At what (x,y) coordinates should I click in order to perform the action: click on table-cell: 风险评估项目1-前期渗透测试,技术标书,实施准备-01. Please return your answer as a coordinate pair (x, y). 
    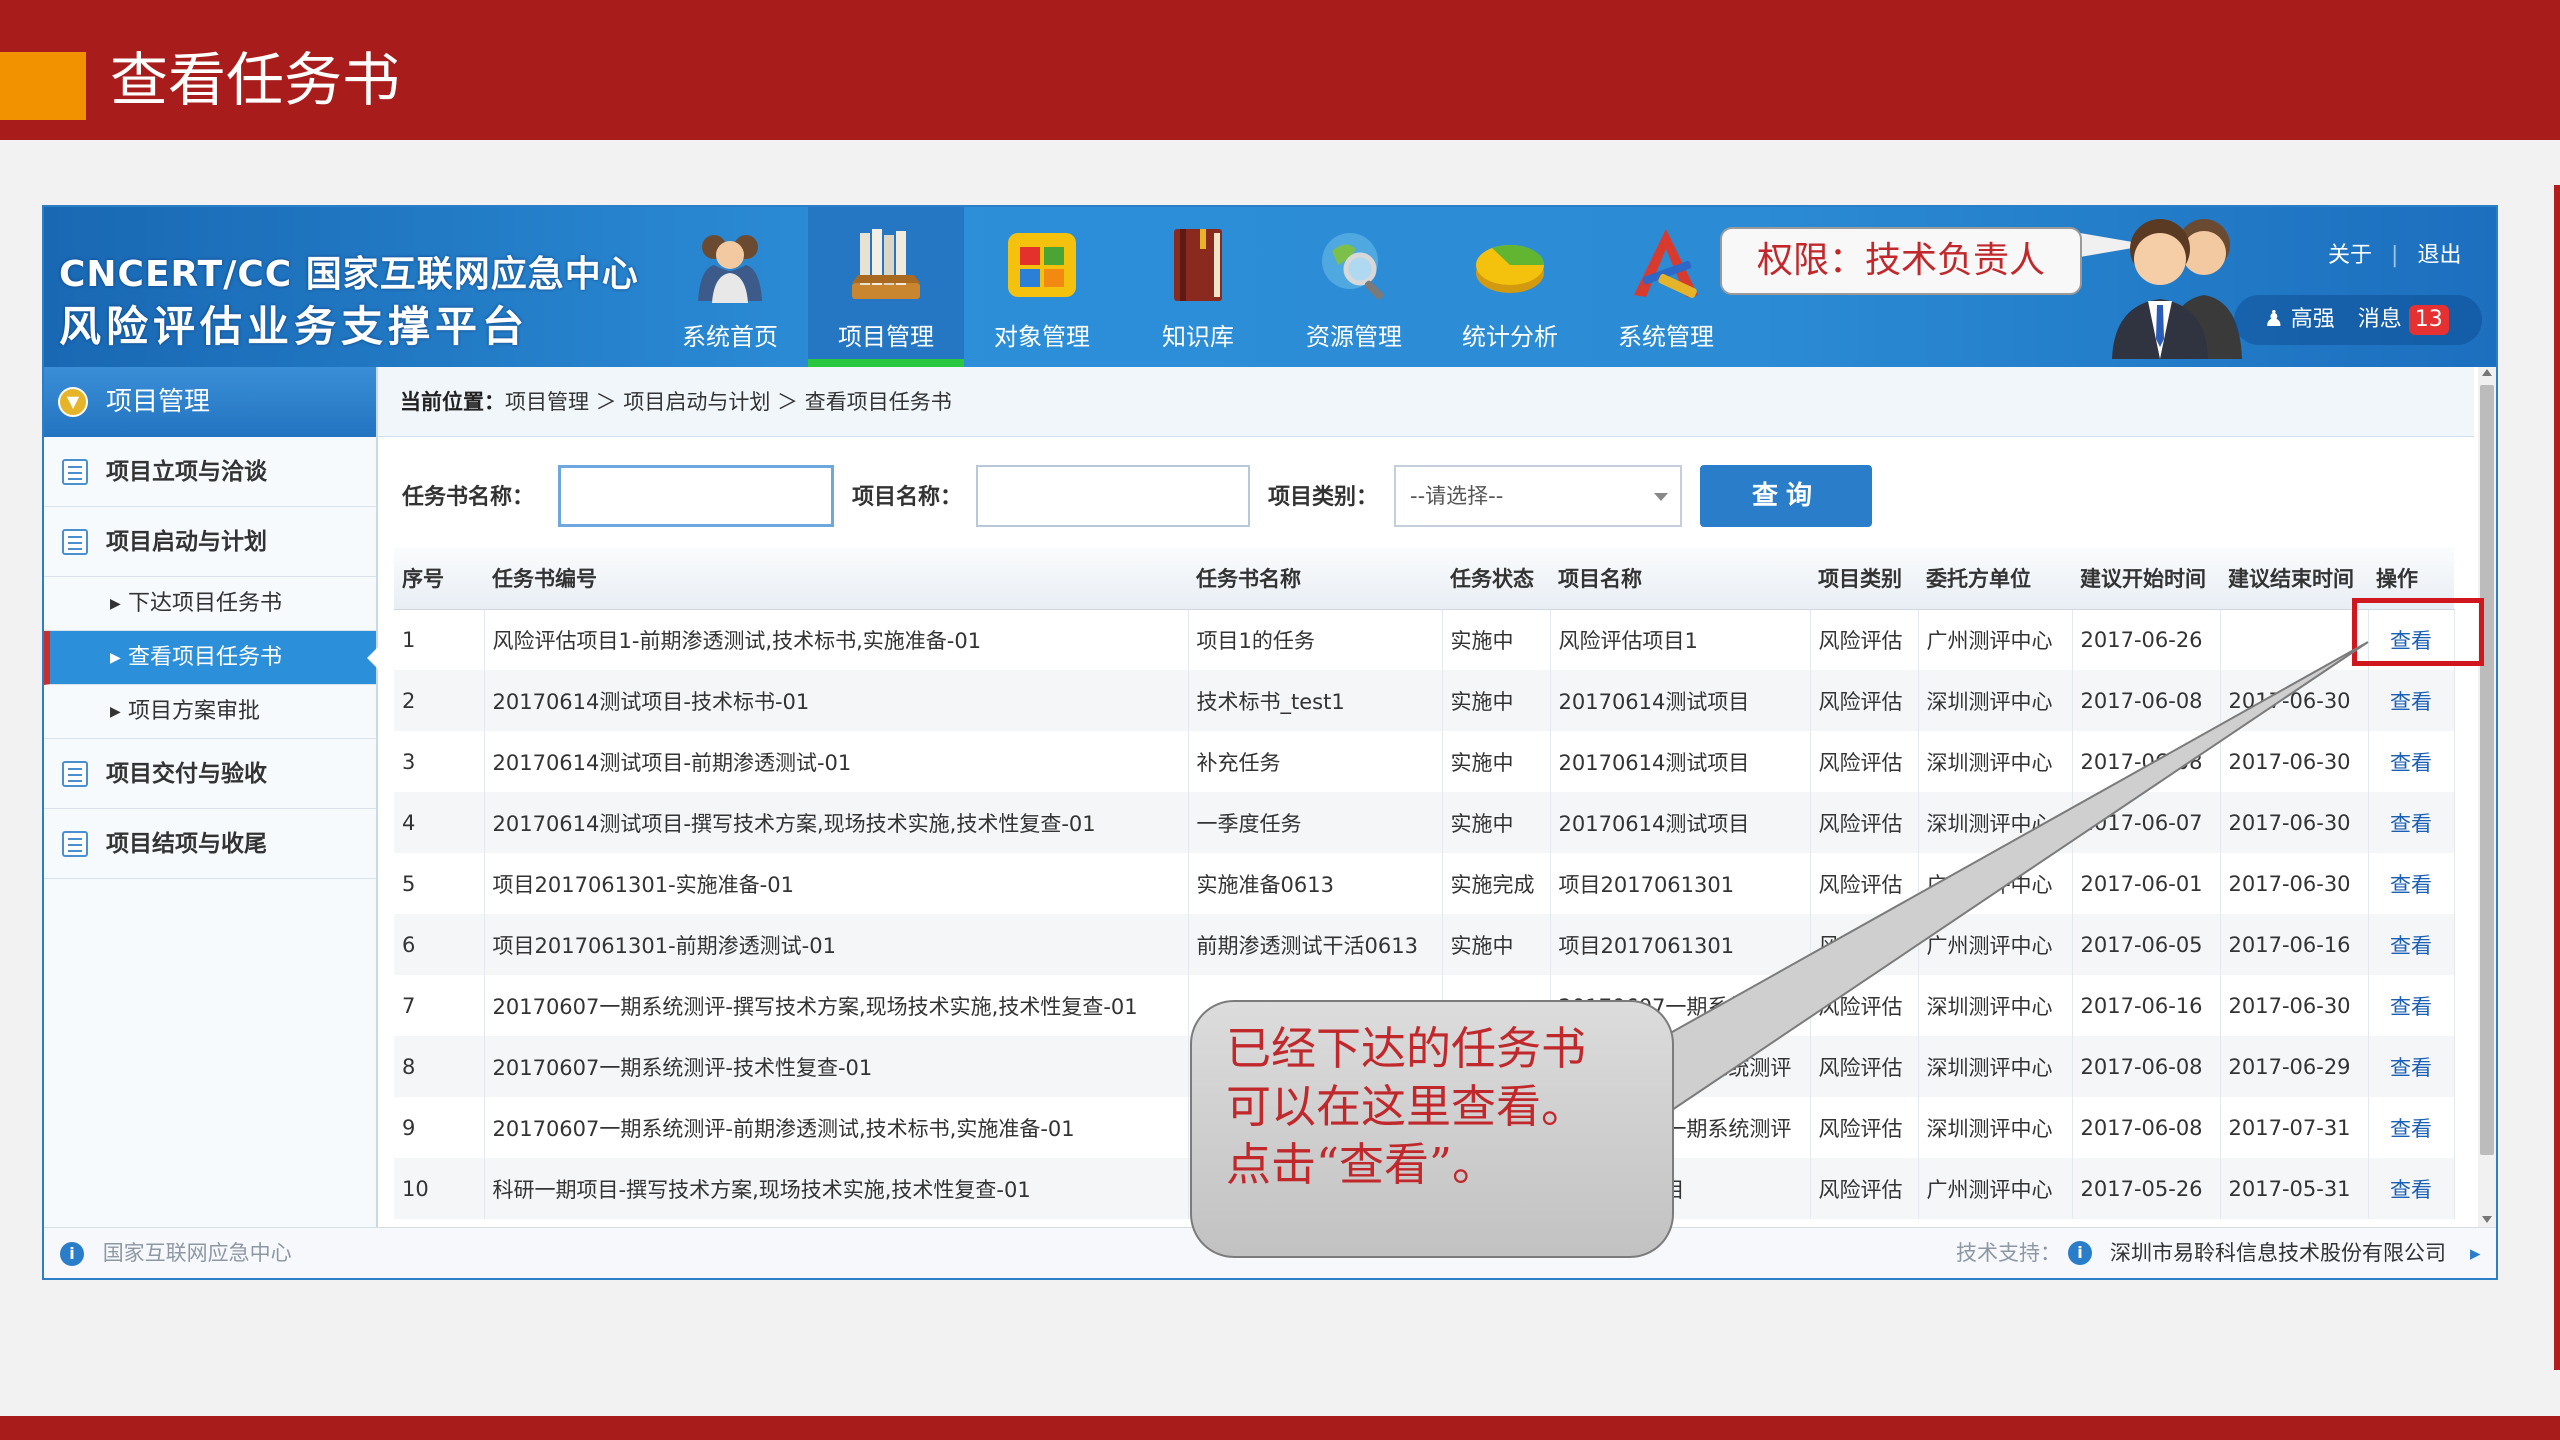
    Looking at the image, I should click on (836, 639).